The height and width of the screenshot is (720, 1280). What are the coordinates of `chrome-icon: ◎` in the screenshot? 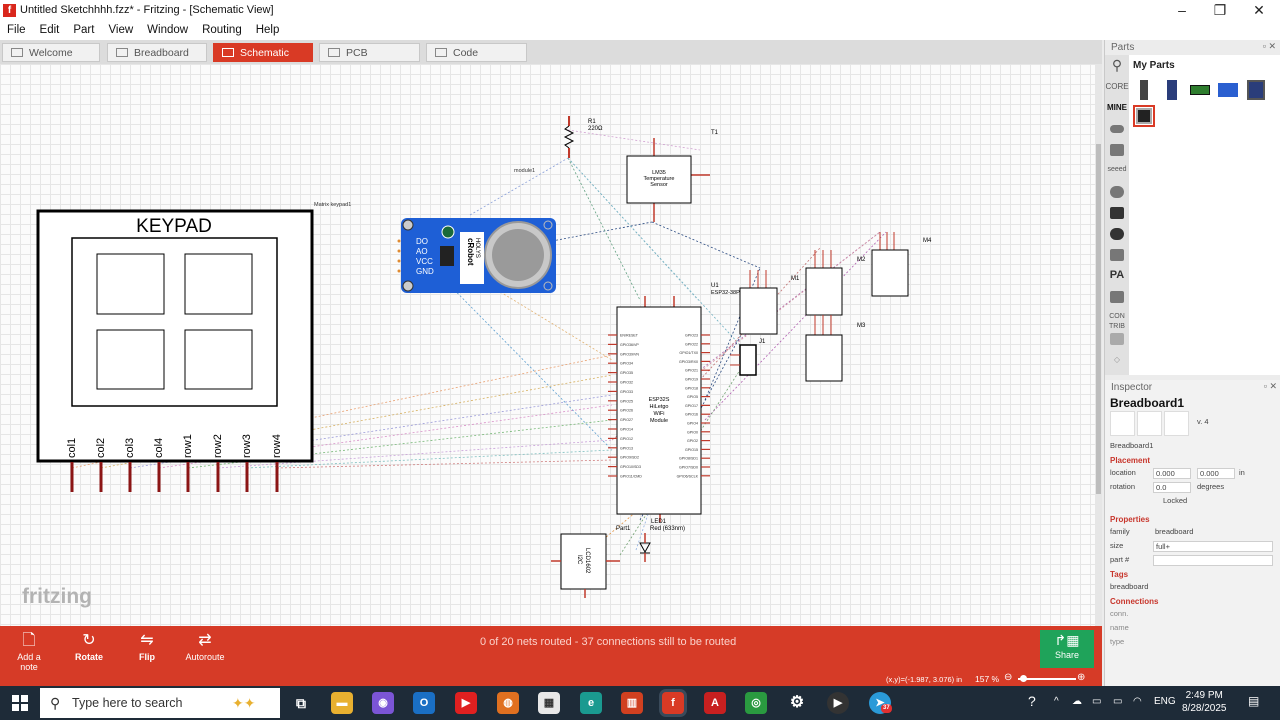 It's located at (756, 703).